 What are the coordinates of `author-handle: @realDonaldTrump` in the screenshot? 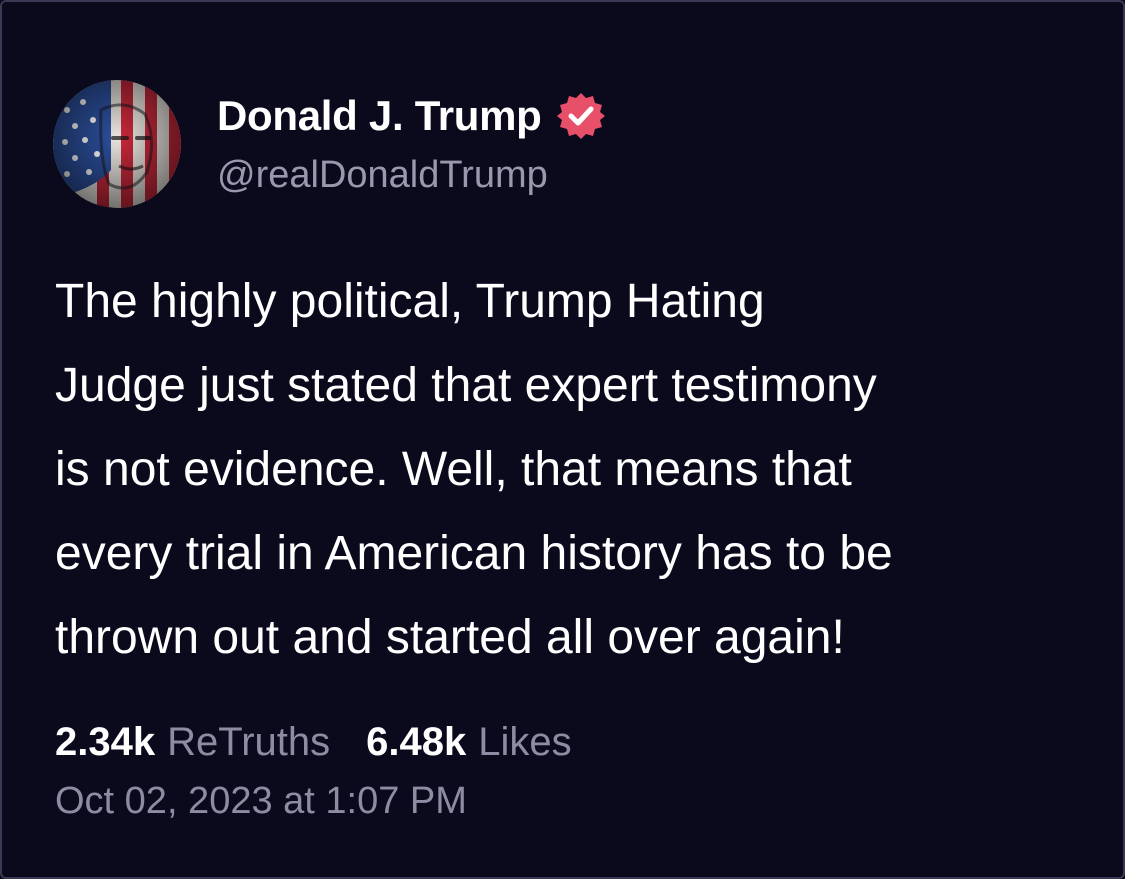 It's located at (382, 175).